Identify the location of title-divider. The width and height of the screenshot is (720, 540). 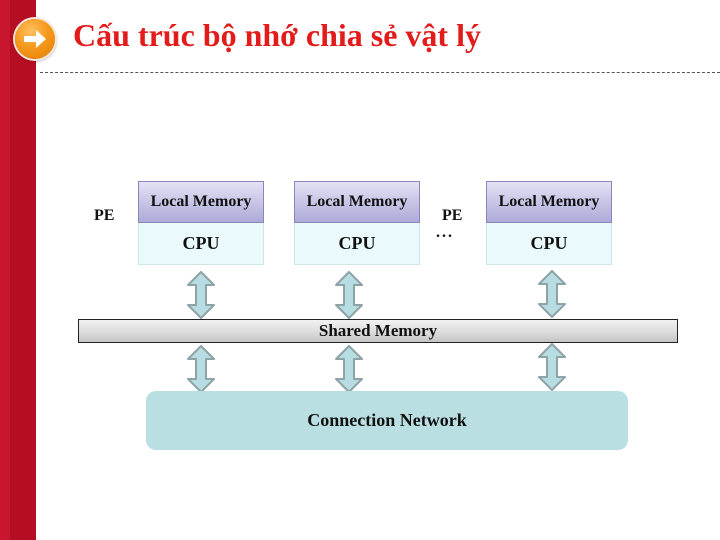
(380, 72).